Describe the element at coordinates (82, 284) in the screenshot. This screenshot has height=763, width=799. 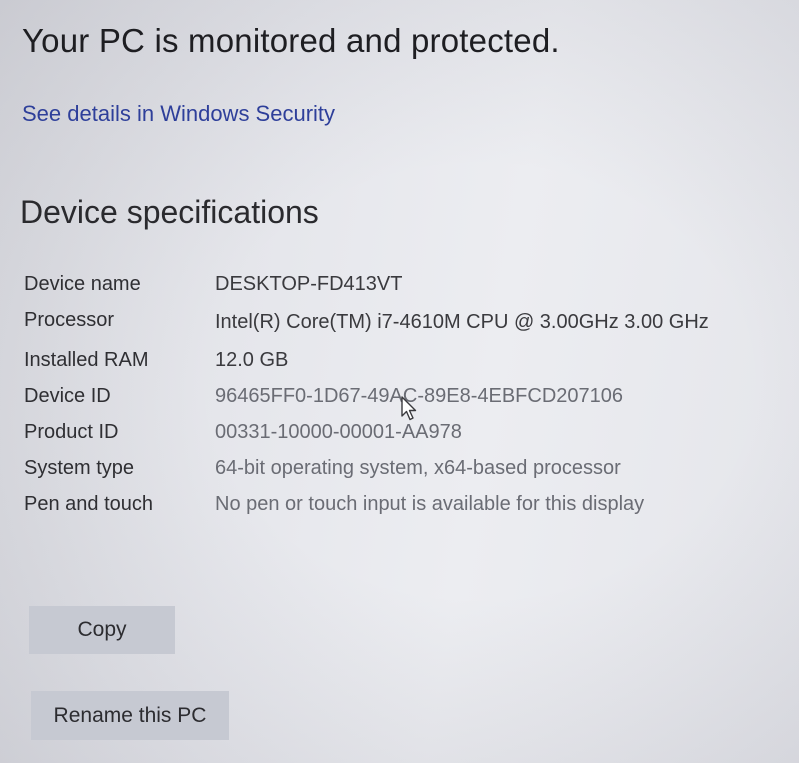
I see `spec-label: Device name` at that location.